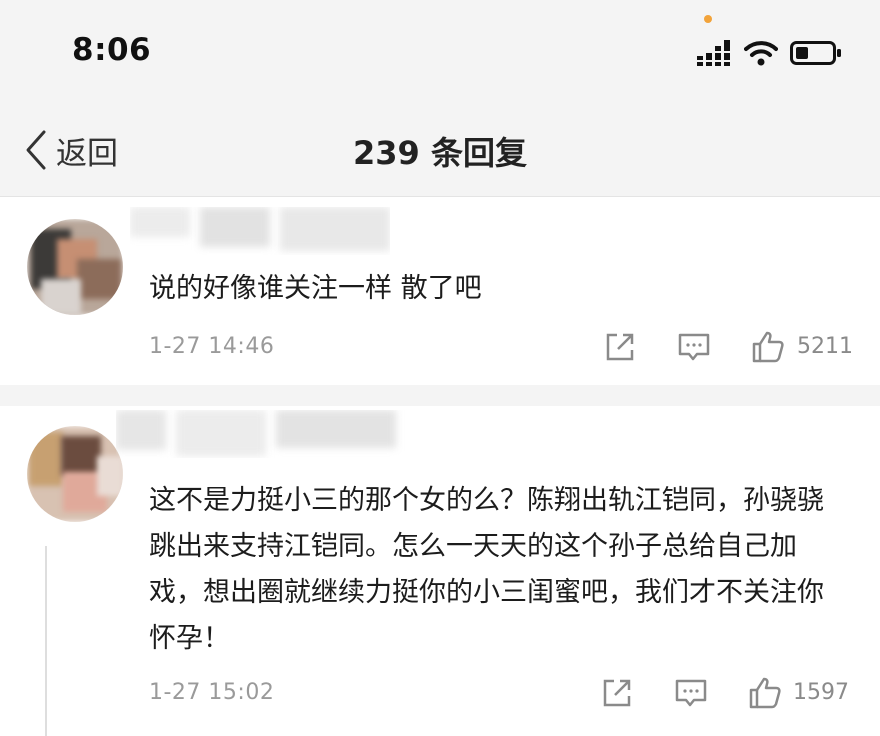  I want to click on battery-icon, so click(815, 53).